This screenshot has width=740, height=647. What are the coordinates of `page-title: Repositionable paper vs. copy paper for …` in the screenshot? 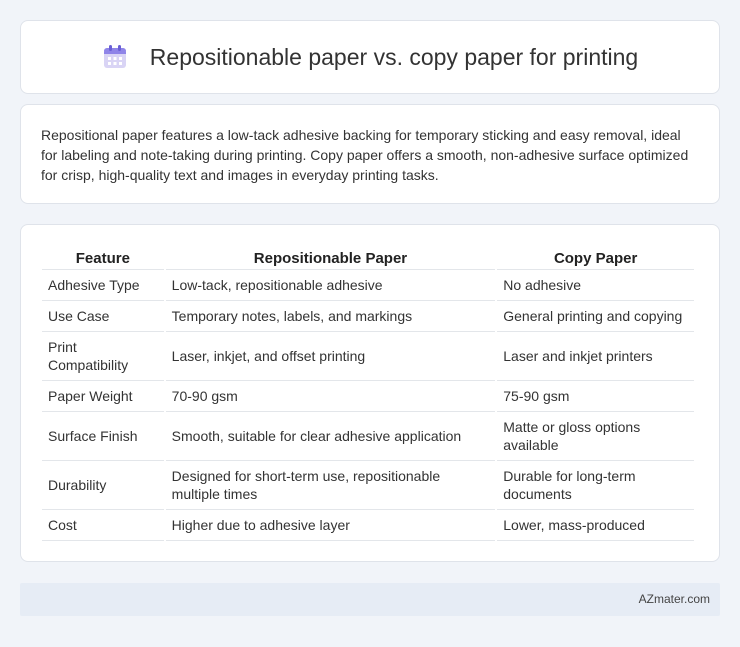 It's located at (394, 56).